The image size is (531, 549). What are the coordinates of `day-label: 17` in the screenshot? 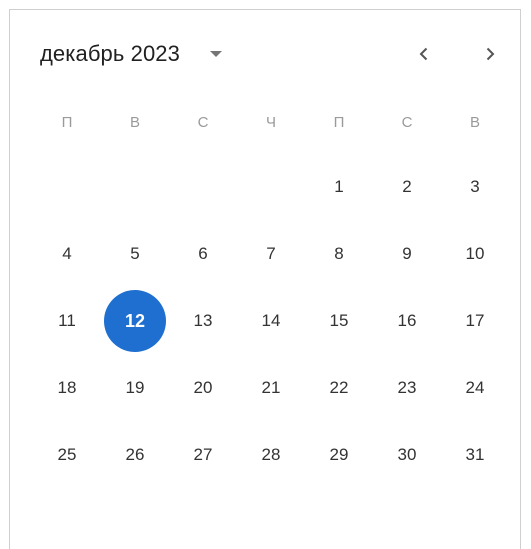 It's located at (475, 320).